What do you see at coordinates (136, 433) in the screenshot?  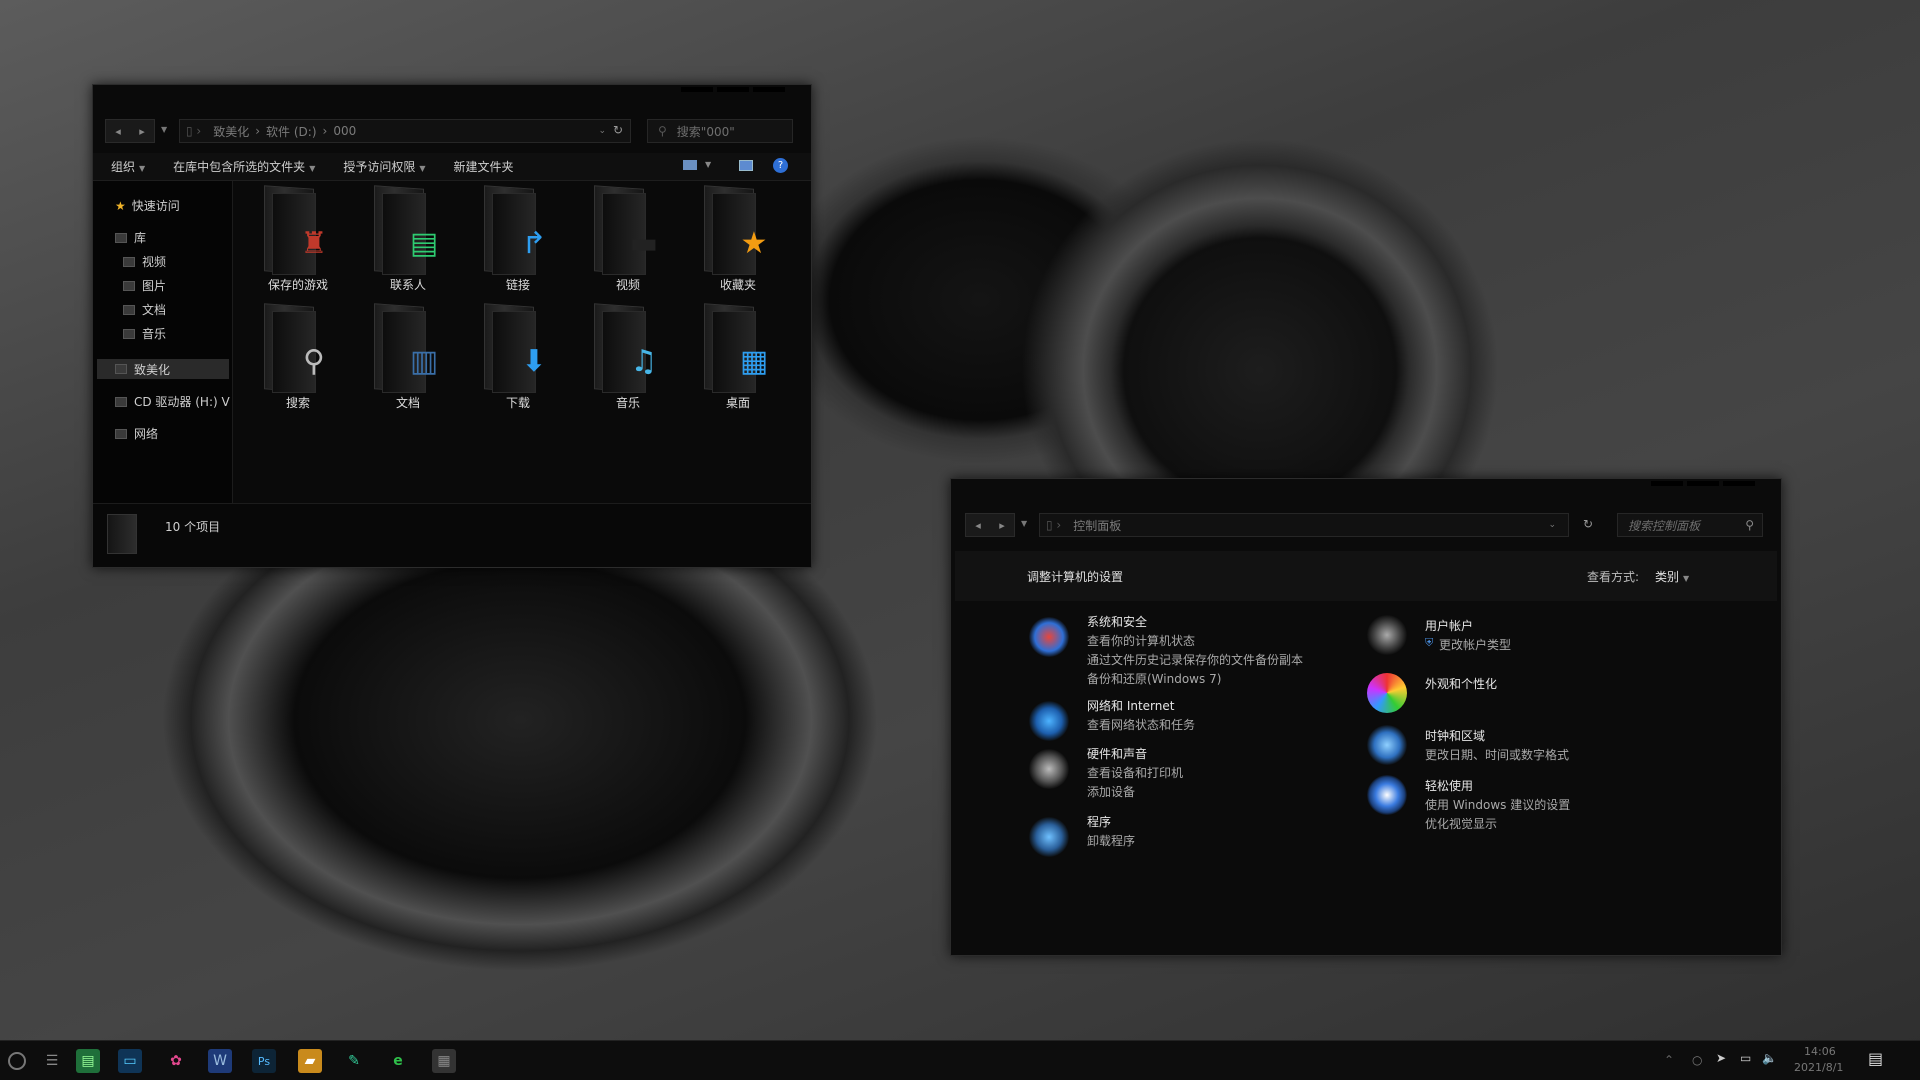 I see `nav-item-network: 网络` at bounding box center [136, 433].